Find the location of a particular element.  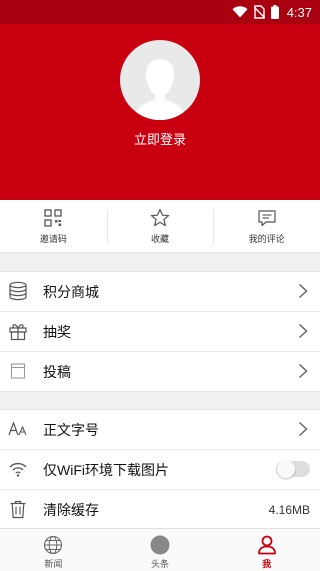

menu-item-contribute: 投稿 is located at coordinates (160, 371).